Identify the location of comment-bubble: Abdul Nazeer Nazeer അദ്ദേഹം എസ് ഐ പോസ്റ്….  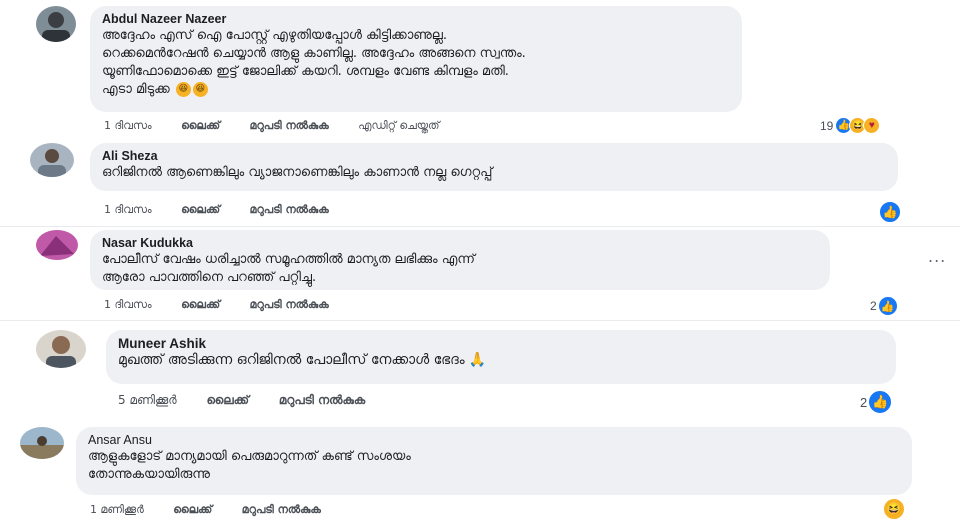
(416, 59).